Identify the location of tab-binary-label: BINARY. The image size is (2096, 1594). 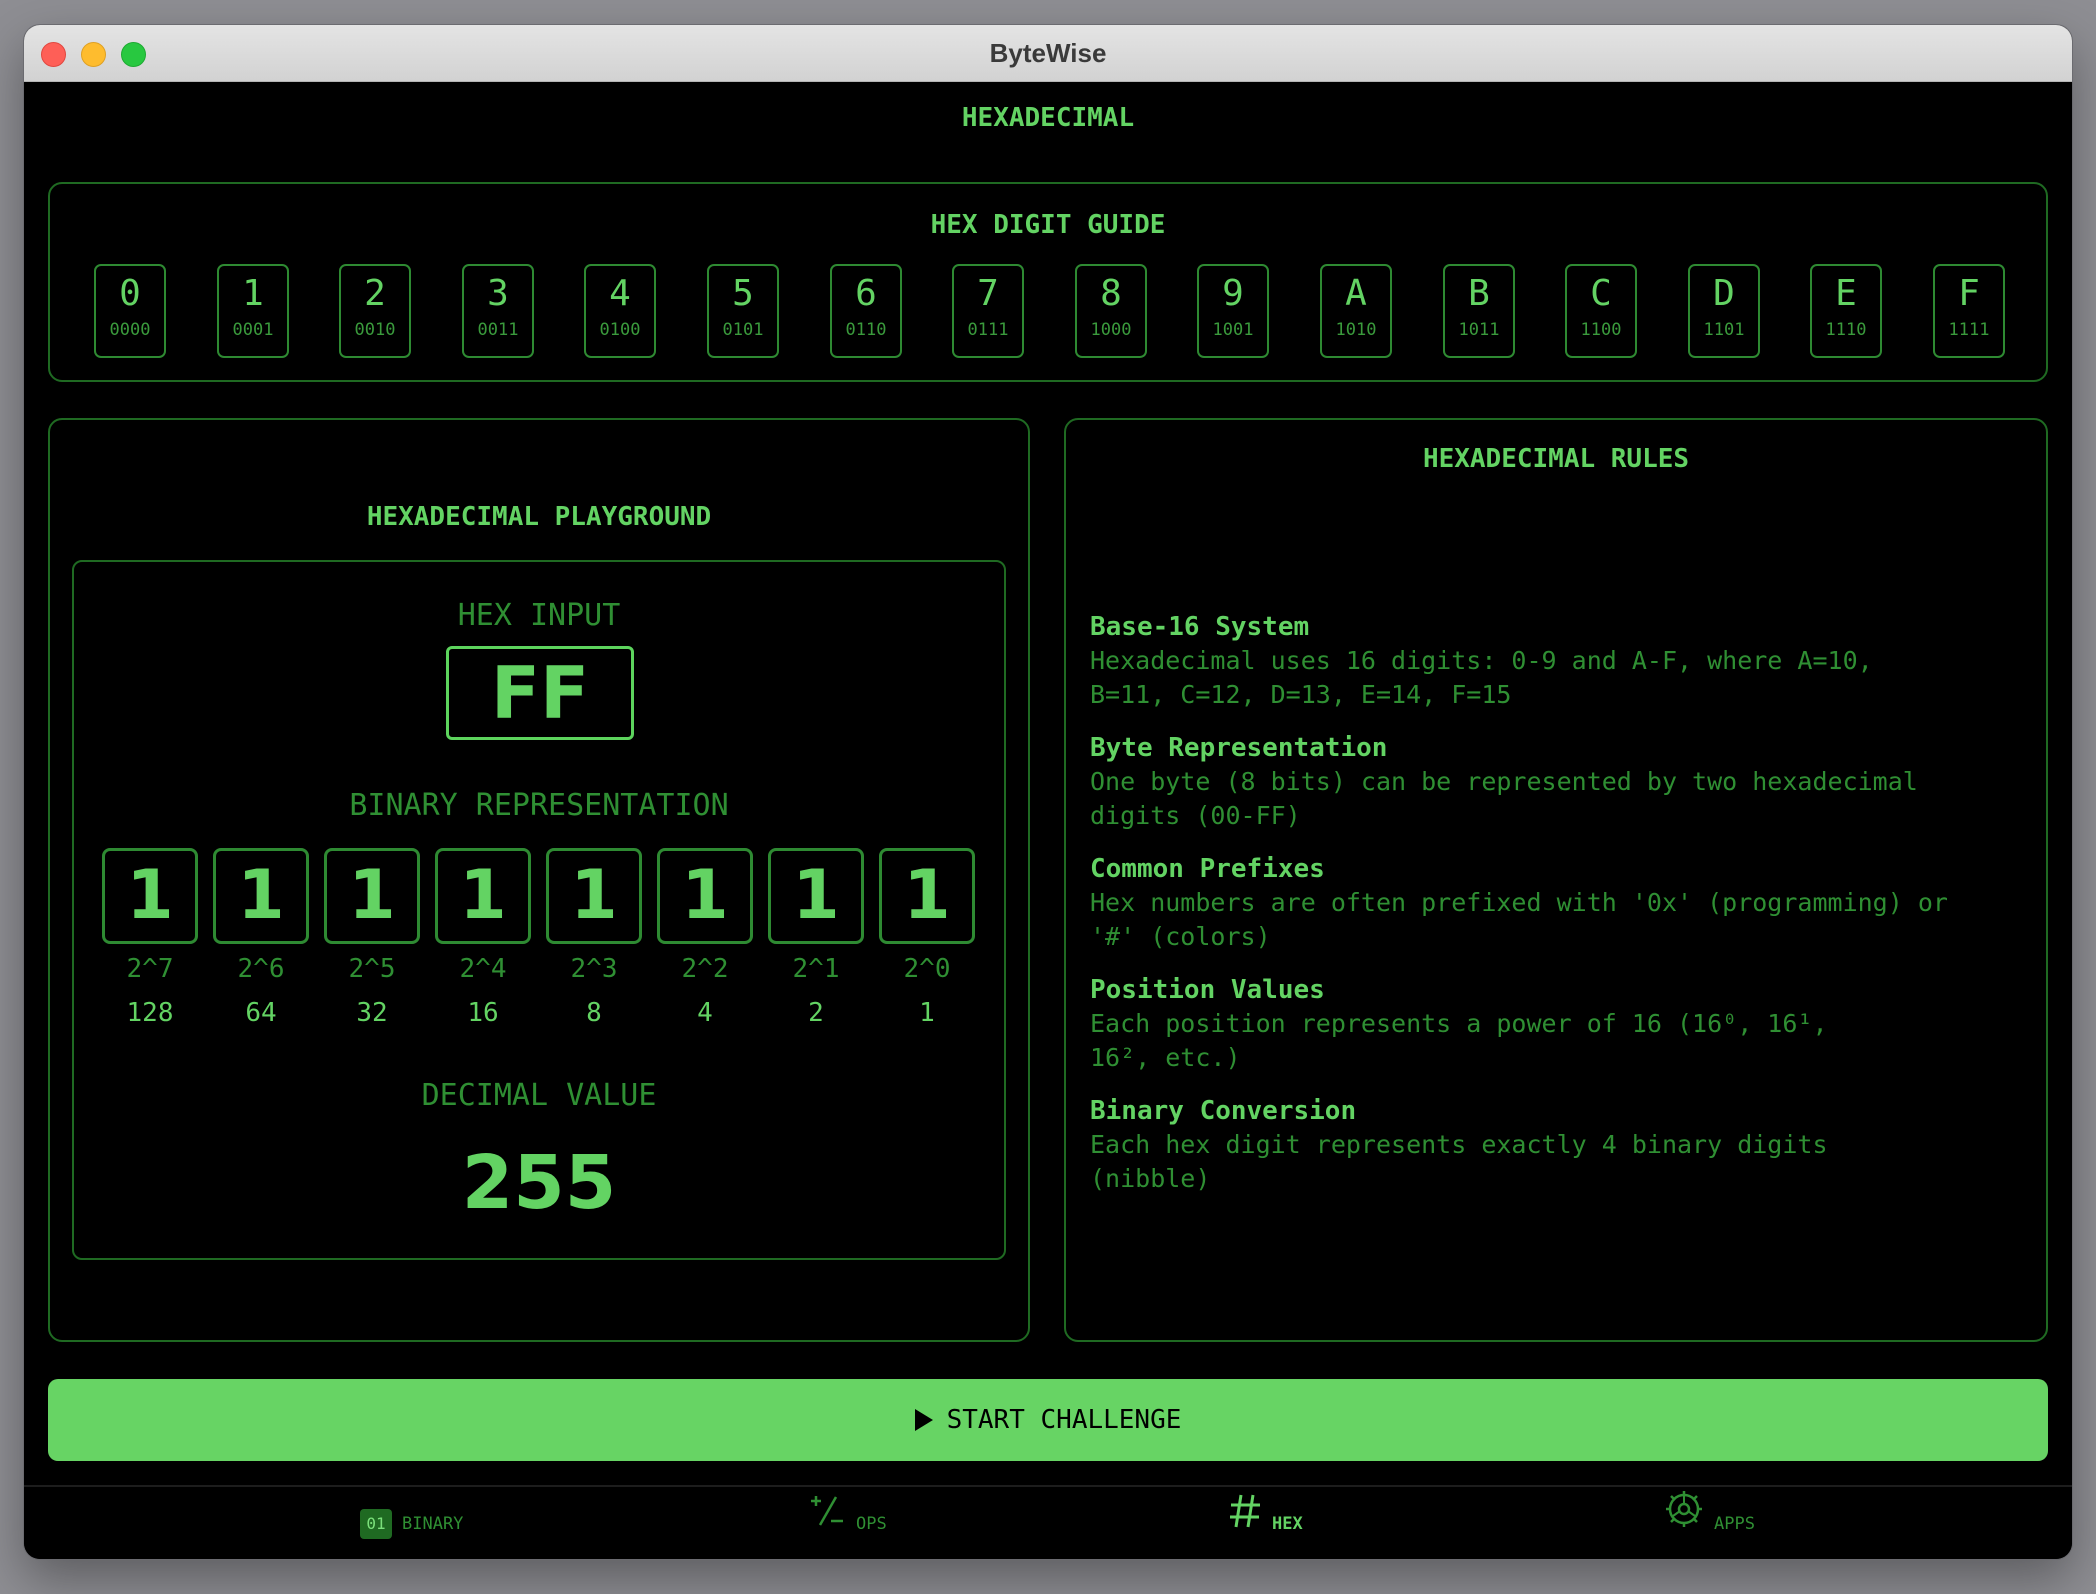
(433, 1524).